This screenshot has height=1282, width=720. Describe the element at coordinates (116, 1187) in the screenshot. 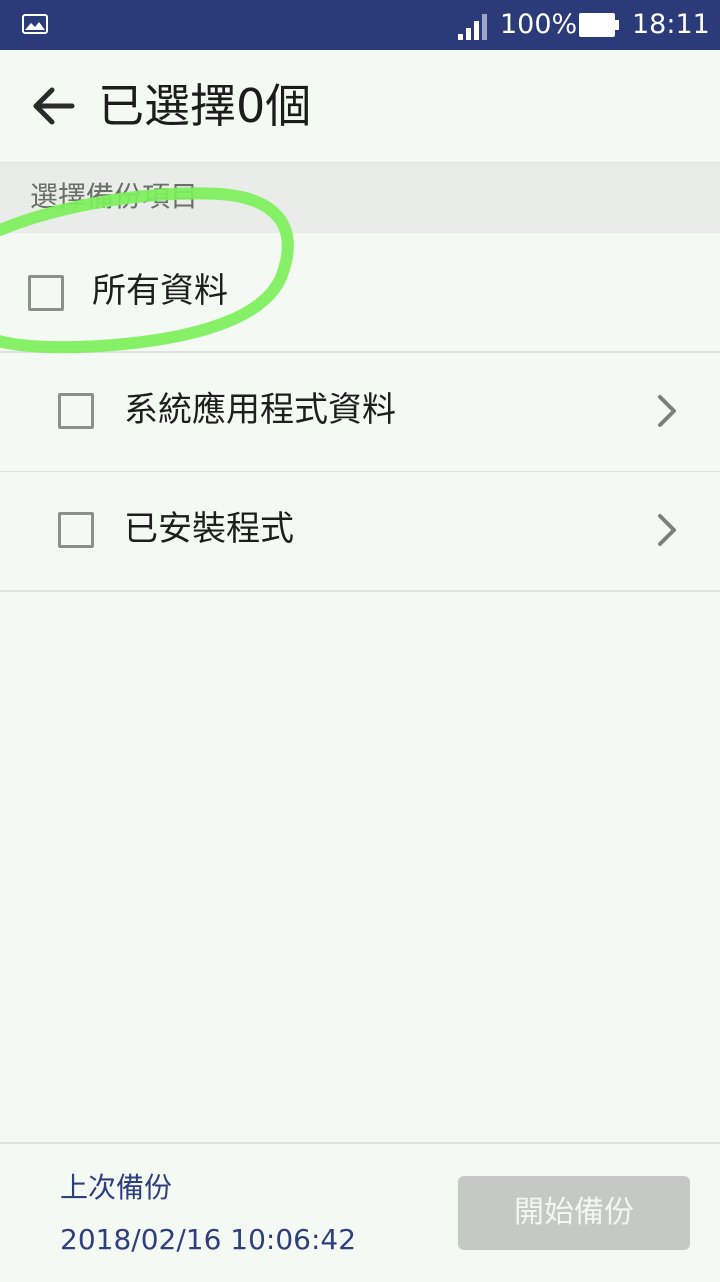

I see `last-backup-label: 上次備份` at that location.